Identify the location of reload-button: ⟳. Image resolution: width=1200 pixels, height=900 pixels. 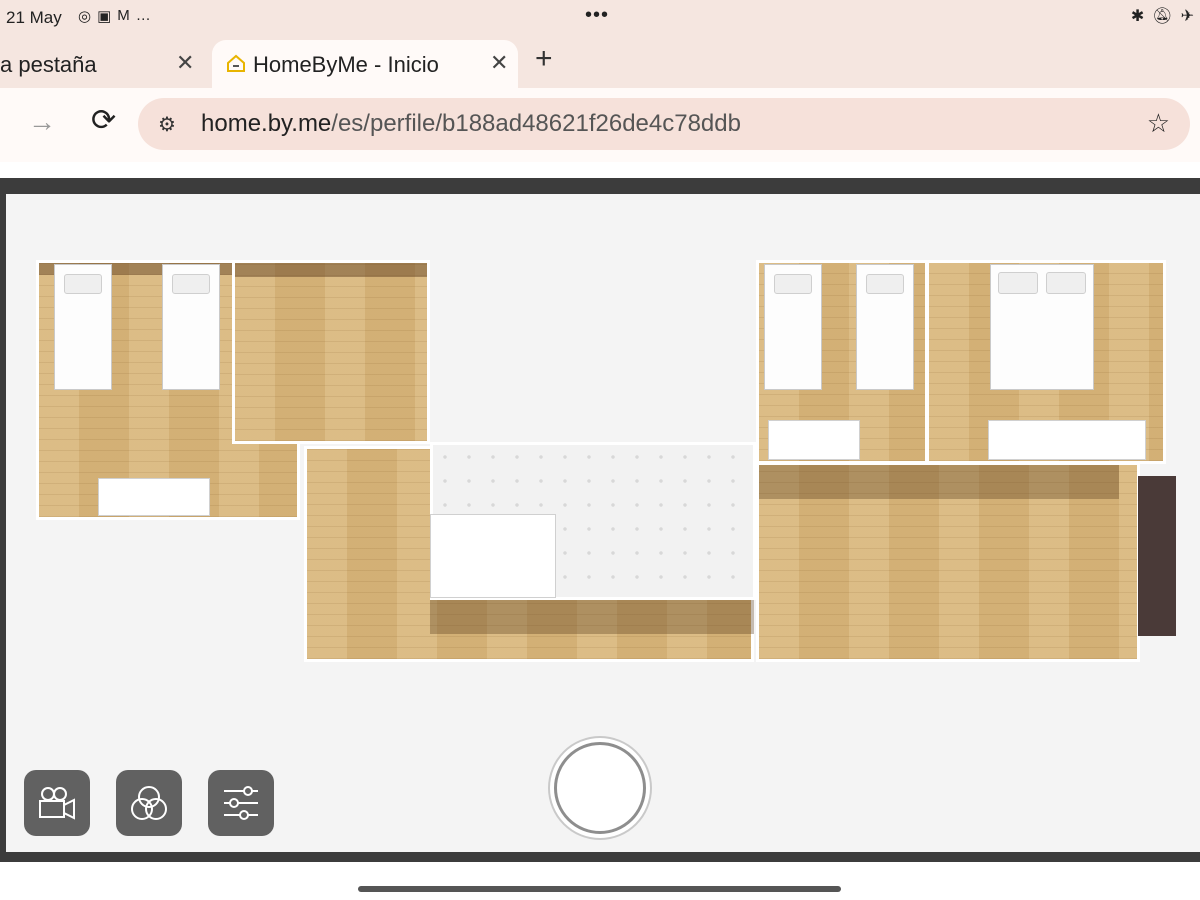
(103, 120).